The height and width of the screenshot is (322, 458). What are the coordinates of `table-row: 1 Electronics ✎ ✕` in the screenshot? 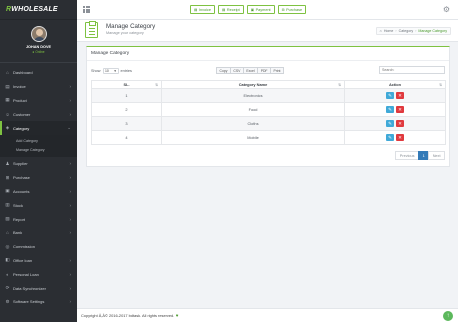 It's located at (268, 95).